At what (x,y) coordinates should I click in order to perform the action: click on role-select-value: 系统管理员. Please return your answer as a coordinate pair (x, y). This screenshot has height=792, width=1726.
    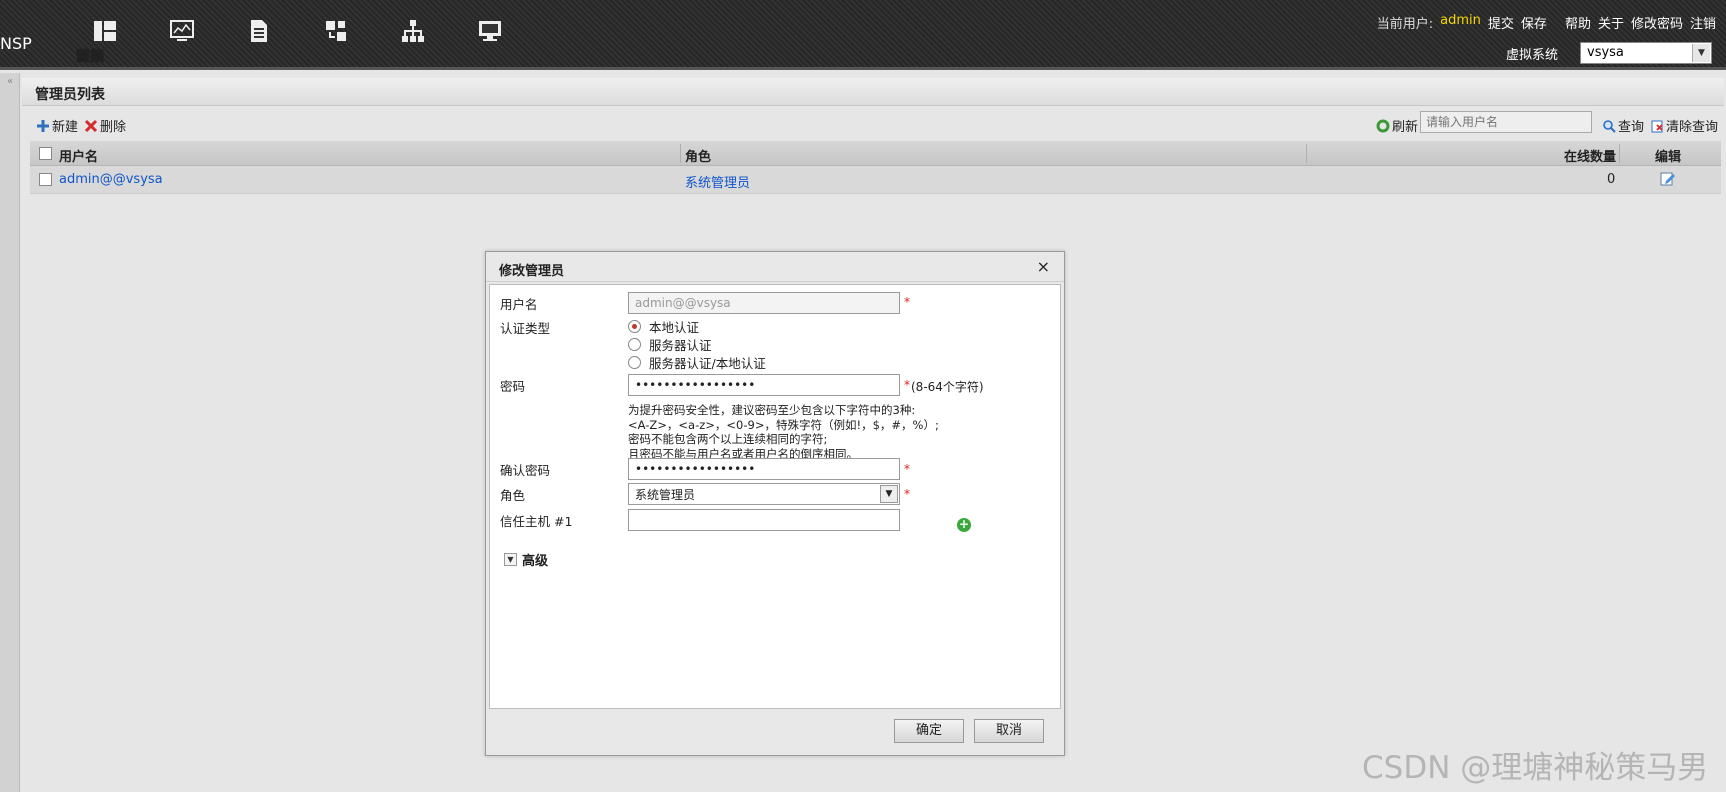
    Looking at the image, I should click on (665, 495).